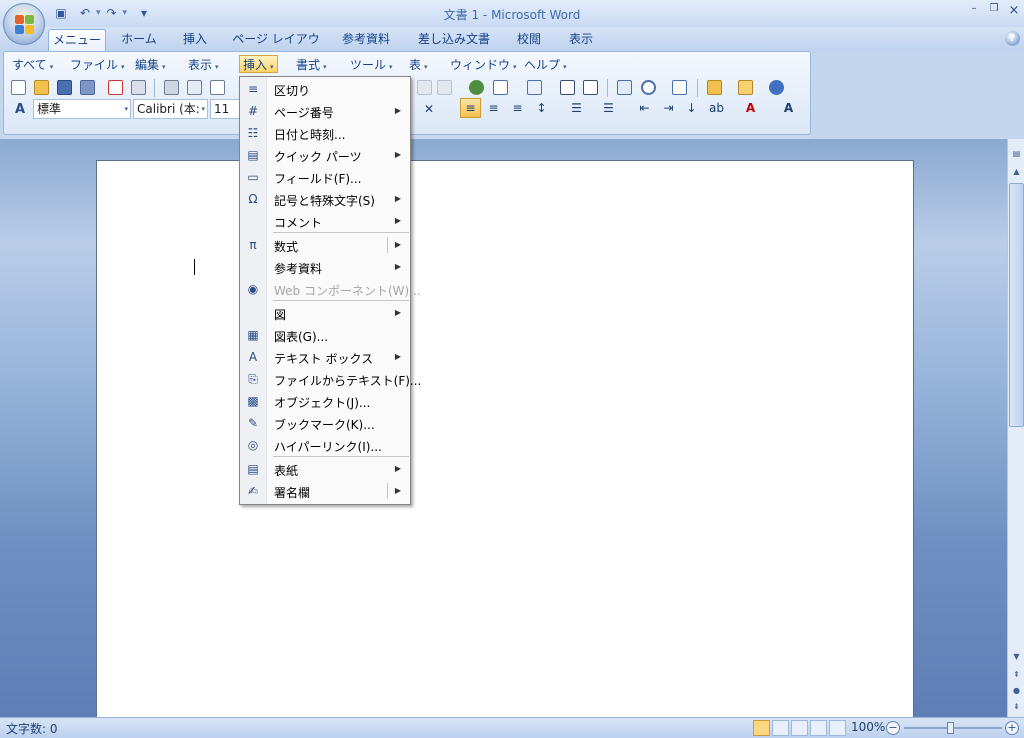  Describe the element at coordinates (217, 87) in the screenshot. I see `research-icon` at that location.